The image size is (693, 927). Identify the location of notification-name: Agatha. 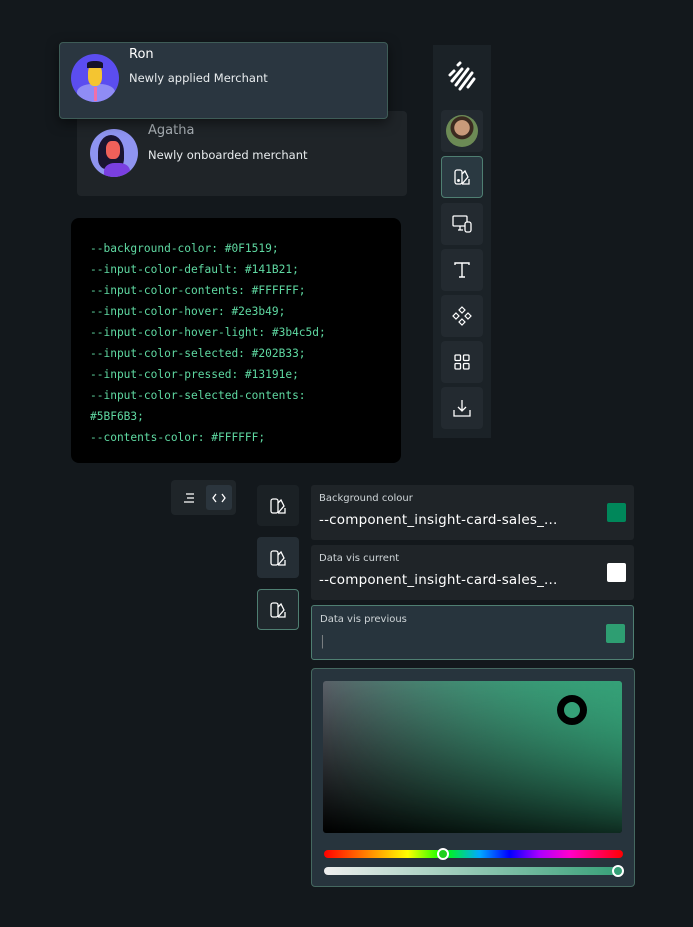
(171, 130).